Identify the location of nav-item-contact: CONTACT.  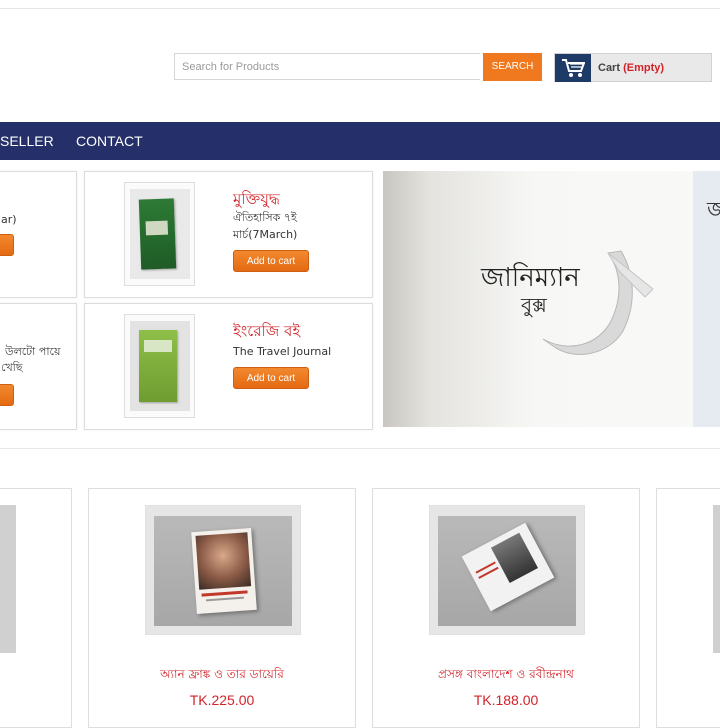
(109, 141).